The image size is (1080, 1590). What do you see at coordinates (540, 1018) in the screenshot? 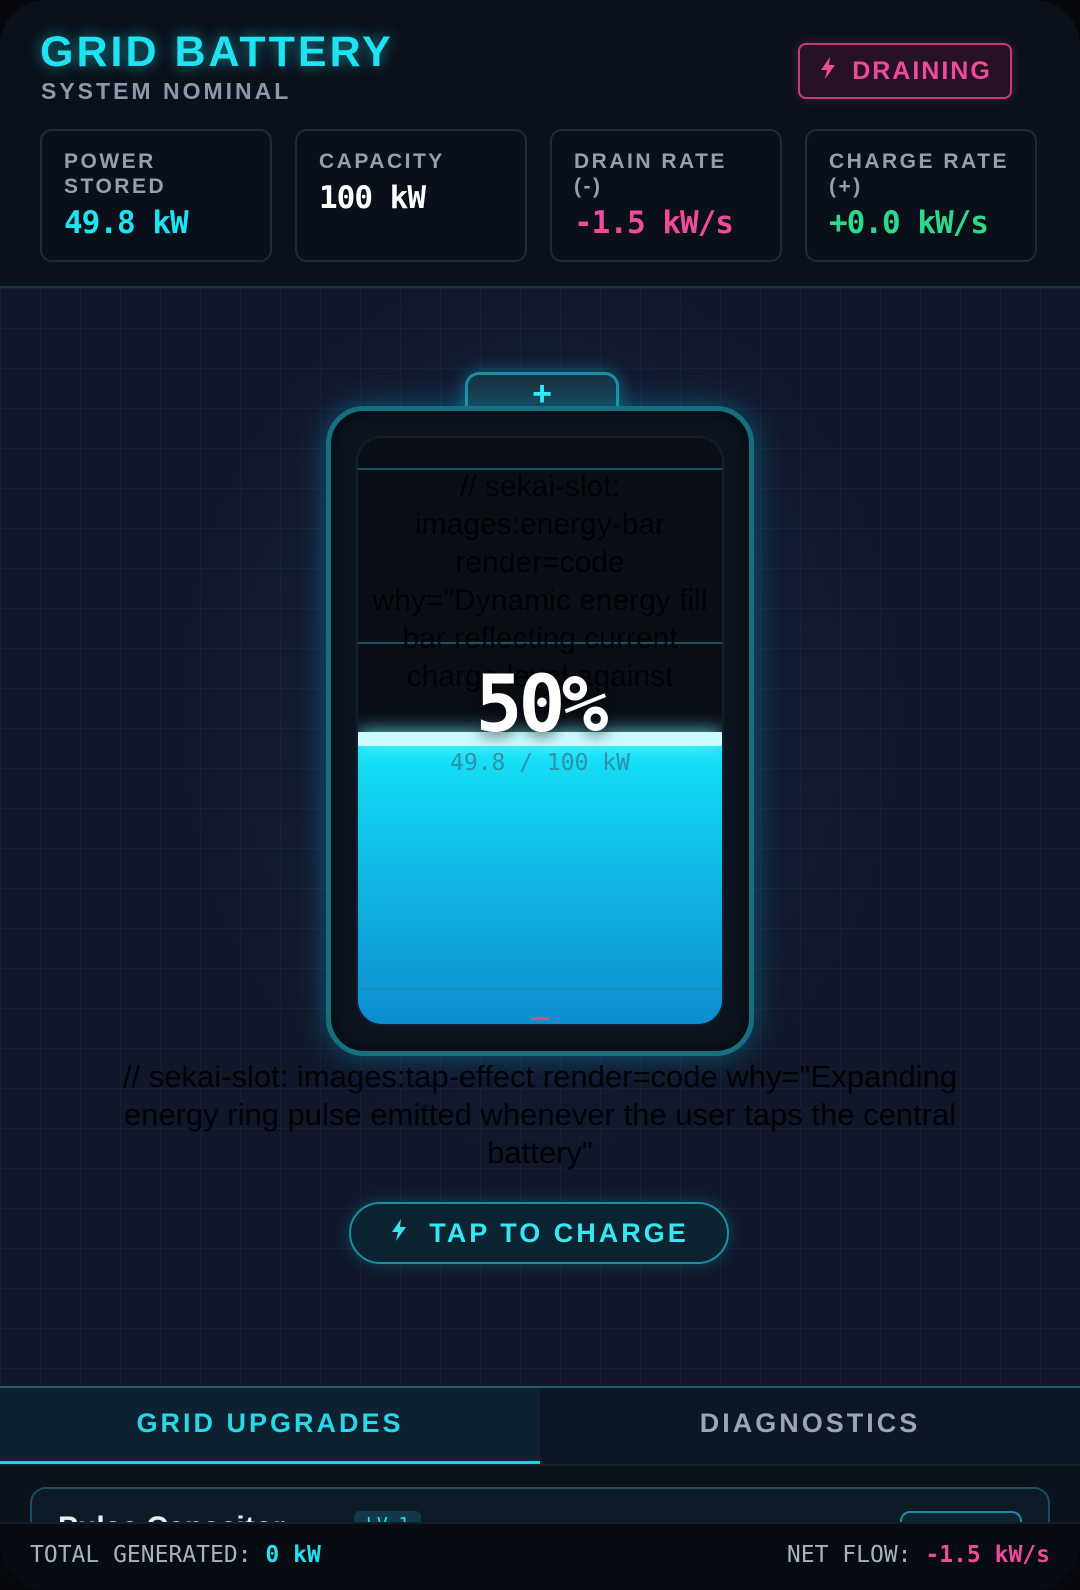
I see `minus-terminal-icon` at bounding box center [540, 1018].